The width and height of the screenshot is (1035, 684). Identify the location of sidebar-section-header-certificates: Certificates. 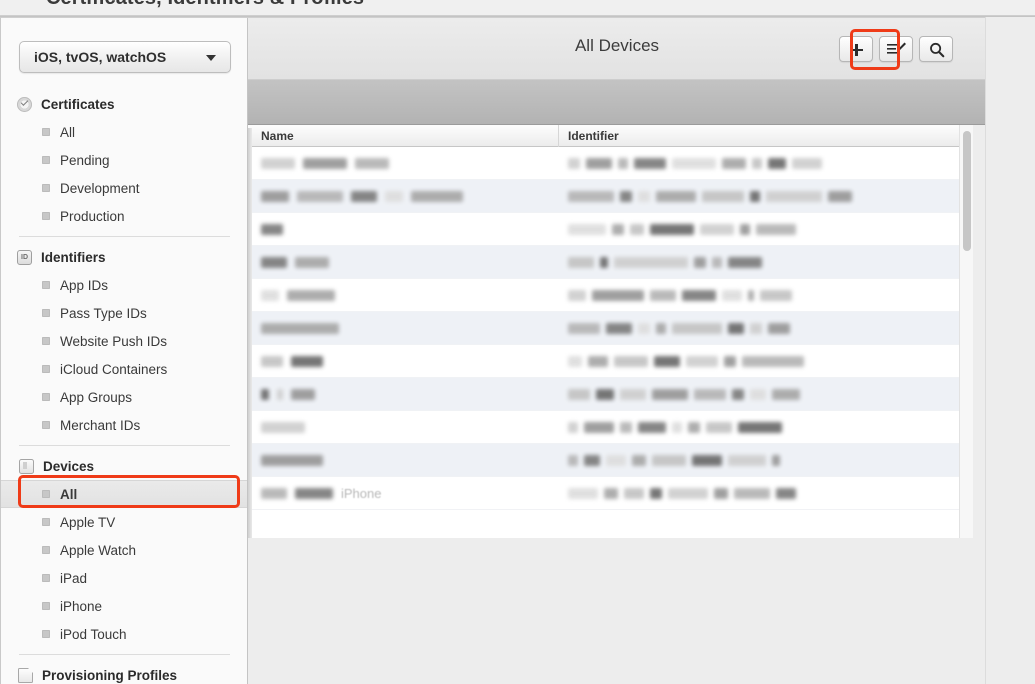
(124, 104).